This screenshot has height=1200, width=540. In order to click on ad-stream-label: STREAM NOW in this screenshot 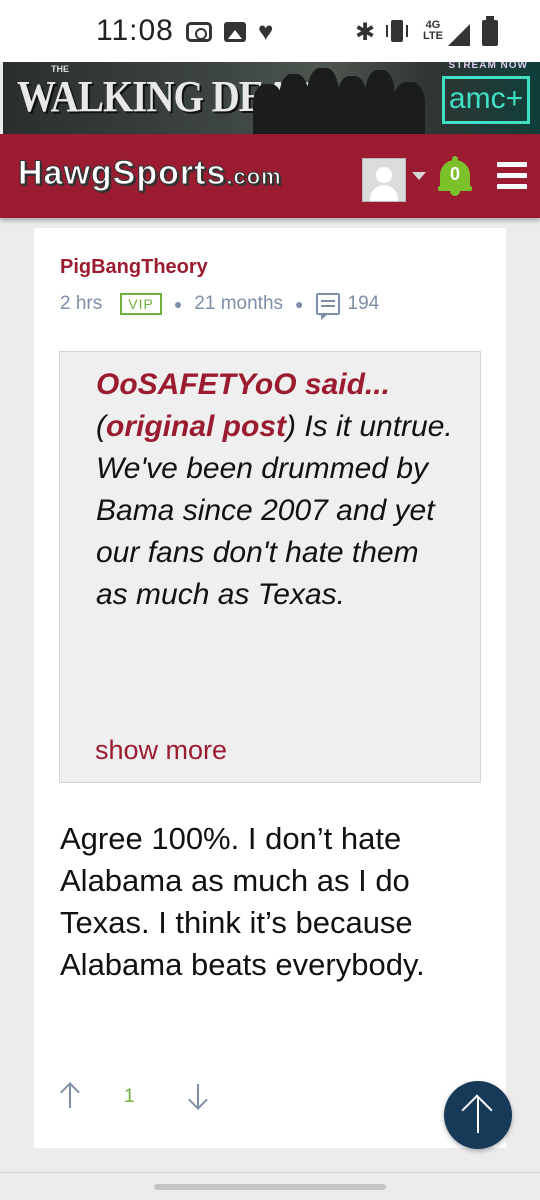, I will do `click(488, 66)`.